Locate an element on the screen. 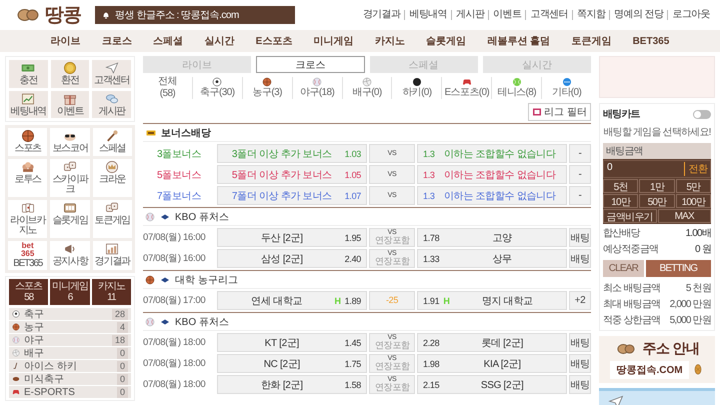  top-link: 게시판 is located at coordinates (469, 15).